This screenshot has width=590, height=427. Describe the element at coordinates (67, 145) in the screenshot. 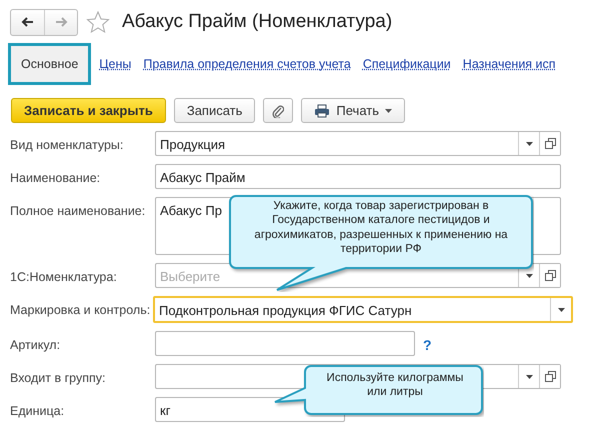

I see `field-label: Вид номенклатуры:` at that location.